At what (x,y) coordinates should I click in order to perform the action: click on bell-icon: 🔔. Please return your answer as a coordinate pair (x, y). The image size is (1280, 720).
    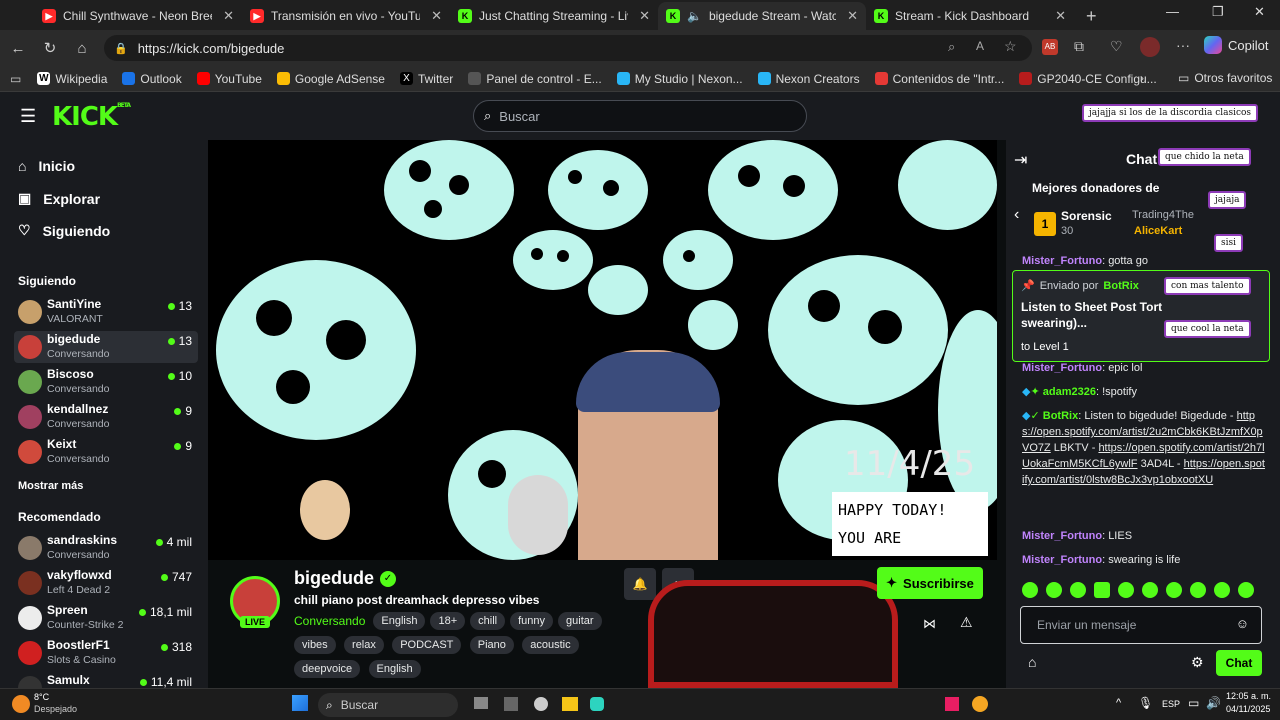
    Looking at the image, I should click on (640, 584).